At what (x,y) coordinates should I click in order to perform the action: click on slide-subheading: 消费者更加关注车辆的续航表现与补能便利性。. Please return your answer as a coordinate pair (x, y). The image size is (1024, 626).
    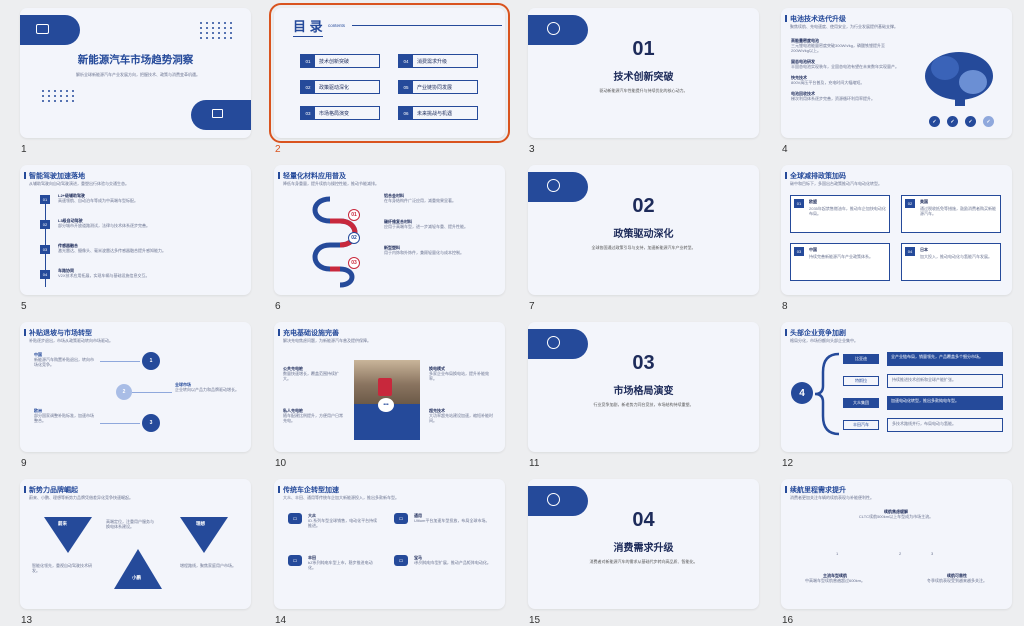
    Looking at the image, I should click on (832, 497).